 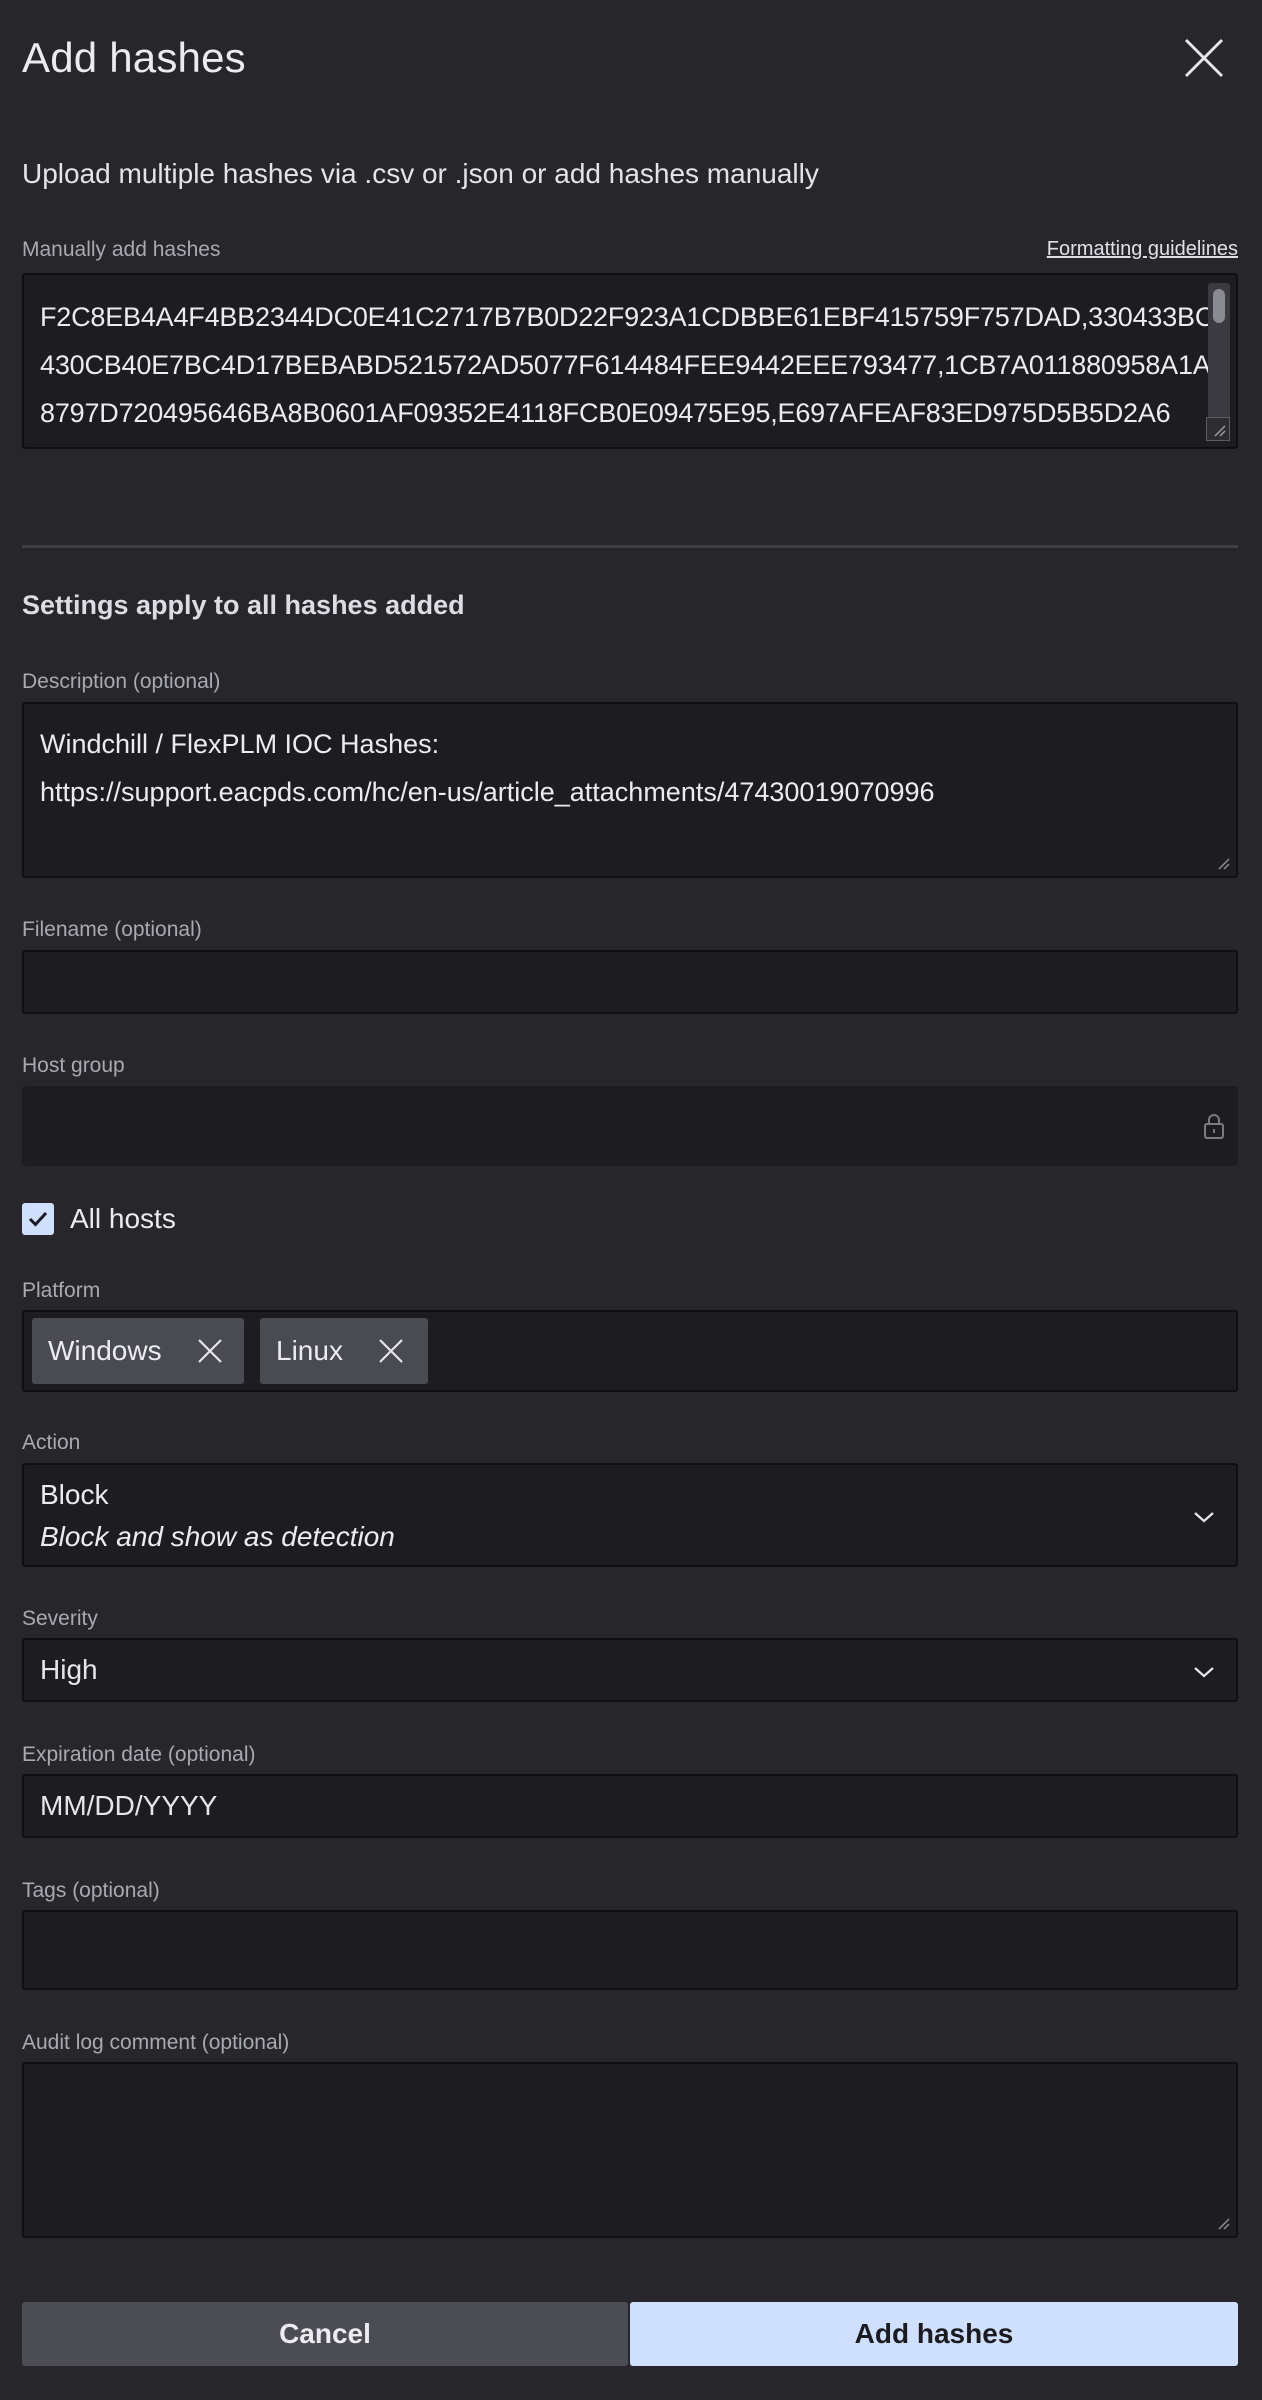 What do you see at coordinates (156, 2042) in the screenshot?
I see `audit-label: Audit log comment (optional)` at bounding box center [156, 2042].